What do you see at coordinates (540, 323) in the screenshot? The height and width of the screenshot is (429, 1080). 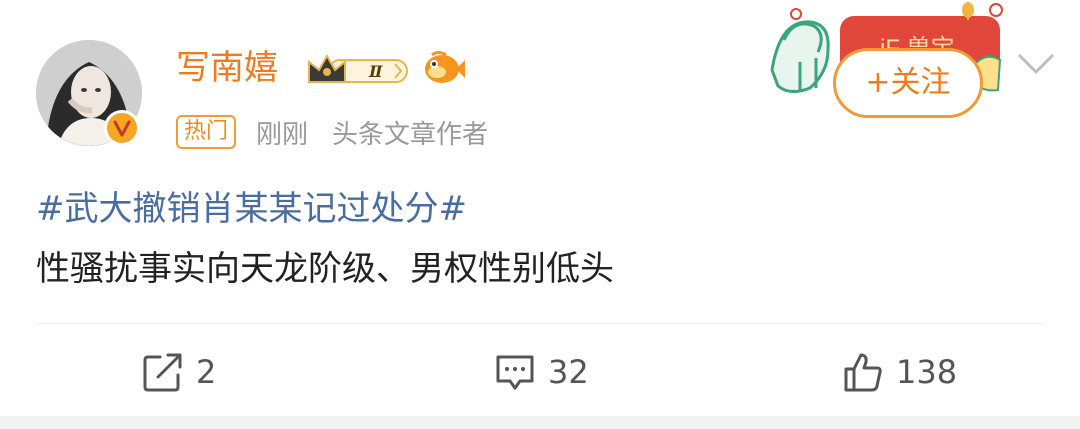 I see `divider` at bounding box center [540, 323].